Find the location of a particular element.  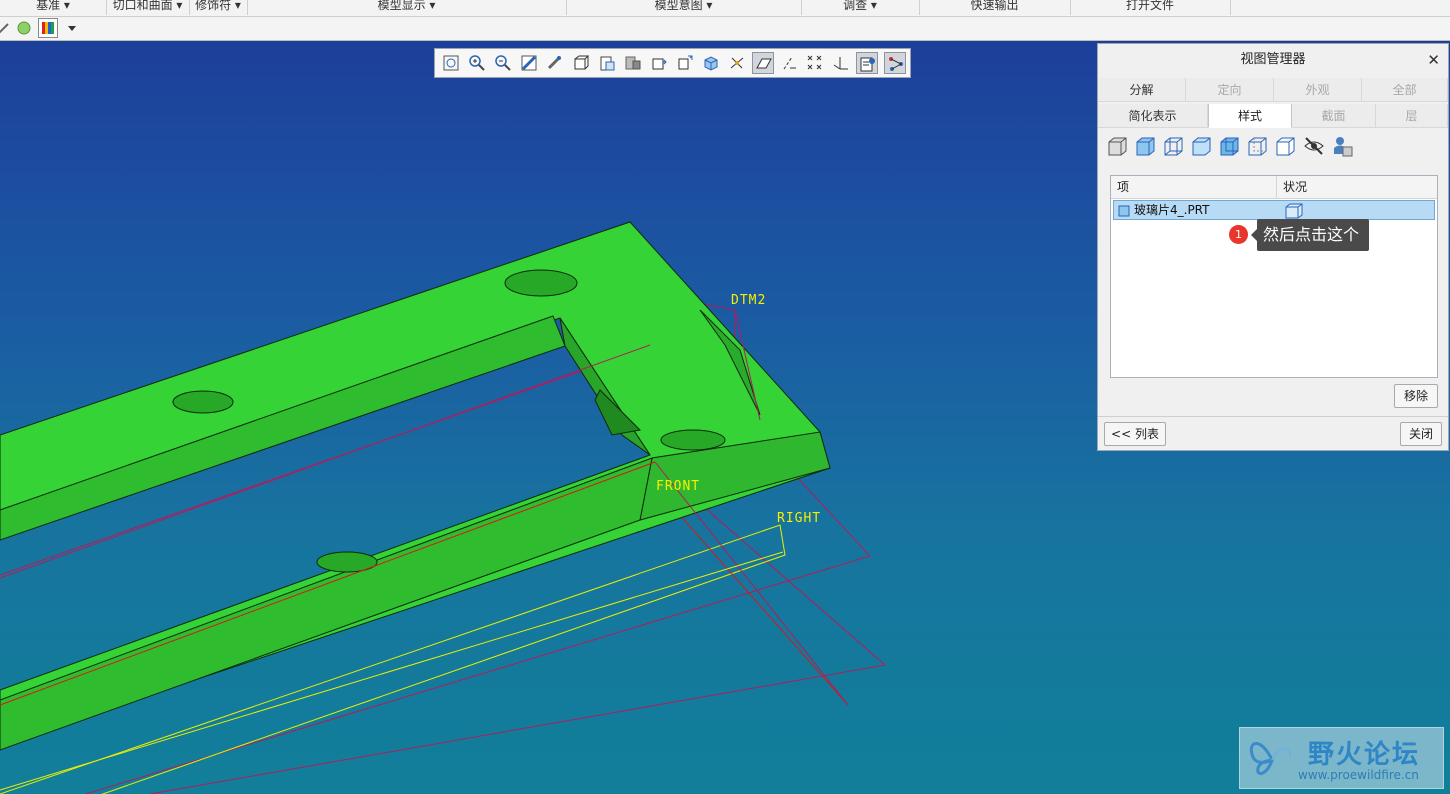

dialog-title: 视图管理器 is located at coordinates (1273, 59).